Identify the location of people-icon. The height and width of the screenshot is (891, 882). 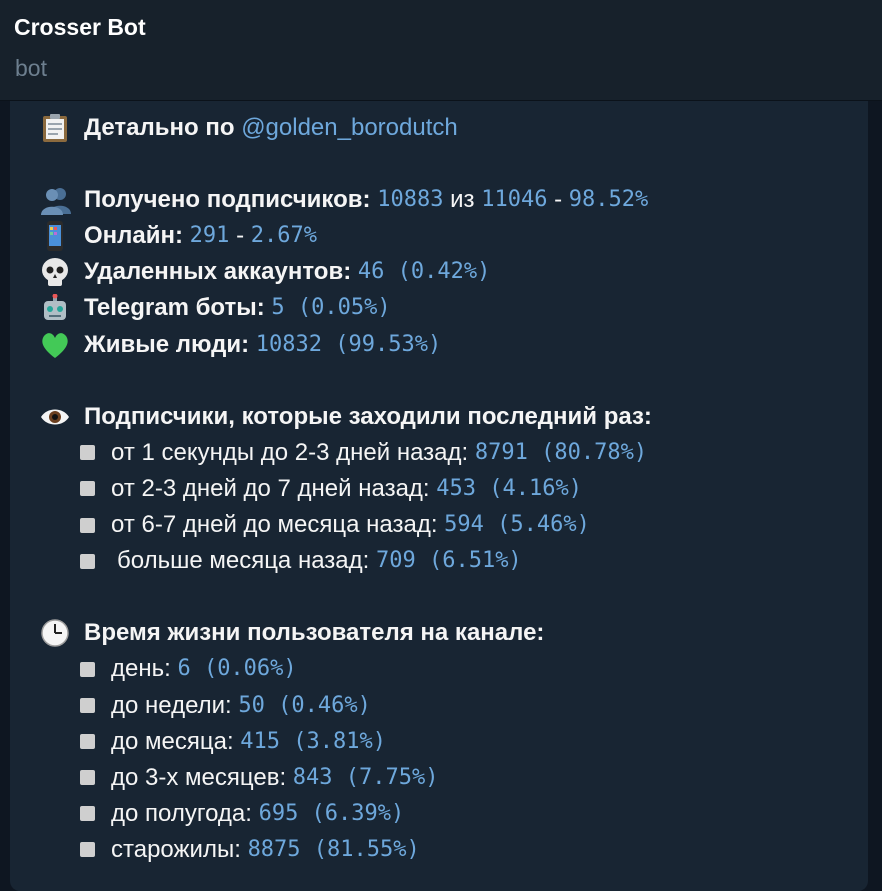
(56, 200).